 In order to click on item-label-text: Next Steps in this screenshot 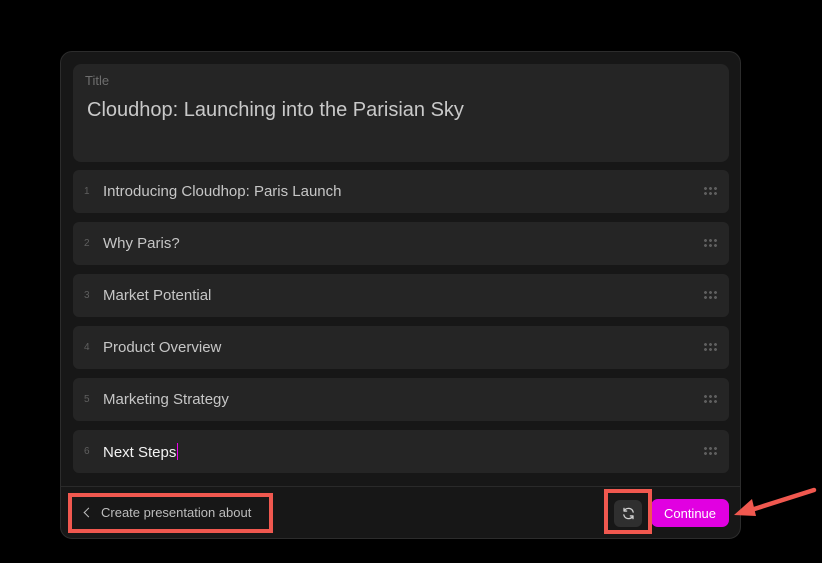, I will do `click(140, 452)`.